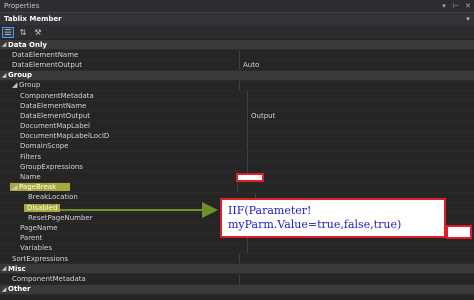 The image size is (474, 300). Describe the element at coordinates (237, 116) in the screenshot. I see `property-row: DataElementOutput Output` at that location.